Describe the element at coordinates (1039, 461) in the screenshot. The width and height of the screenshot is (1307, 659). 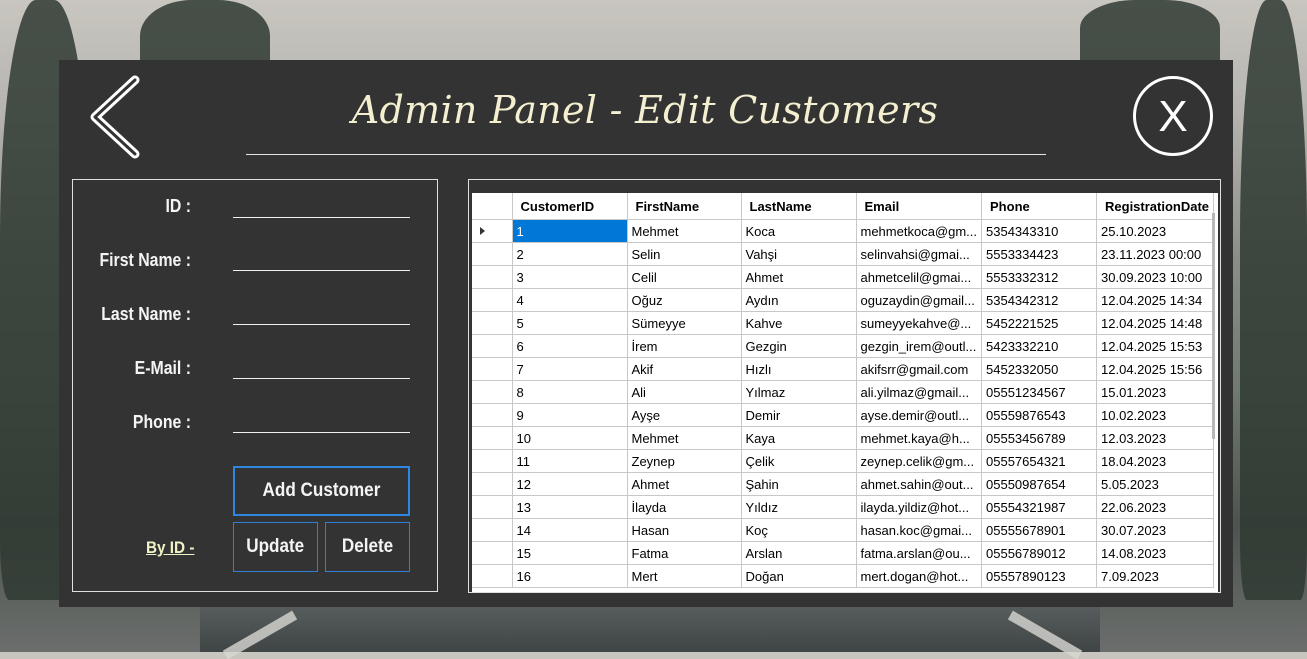
I see `table-cell: 05557654321` at that location.